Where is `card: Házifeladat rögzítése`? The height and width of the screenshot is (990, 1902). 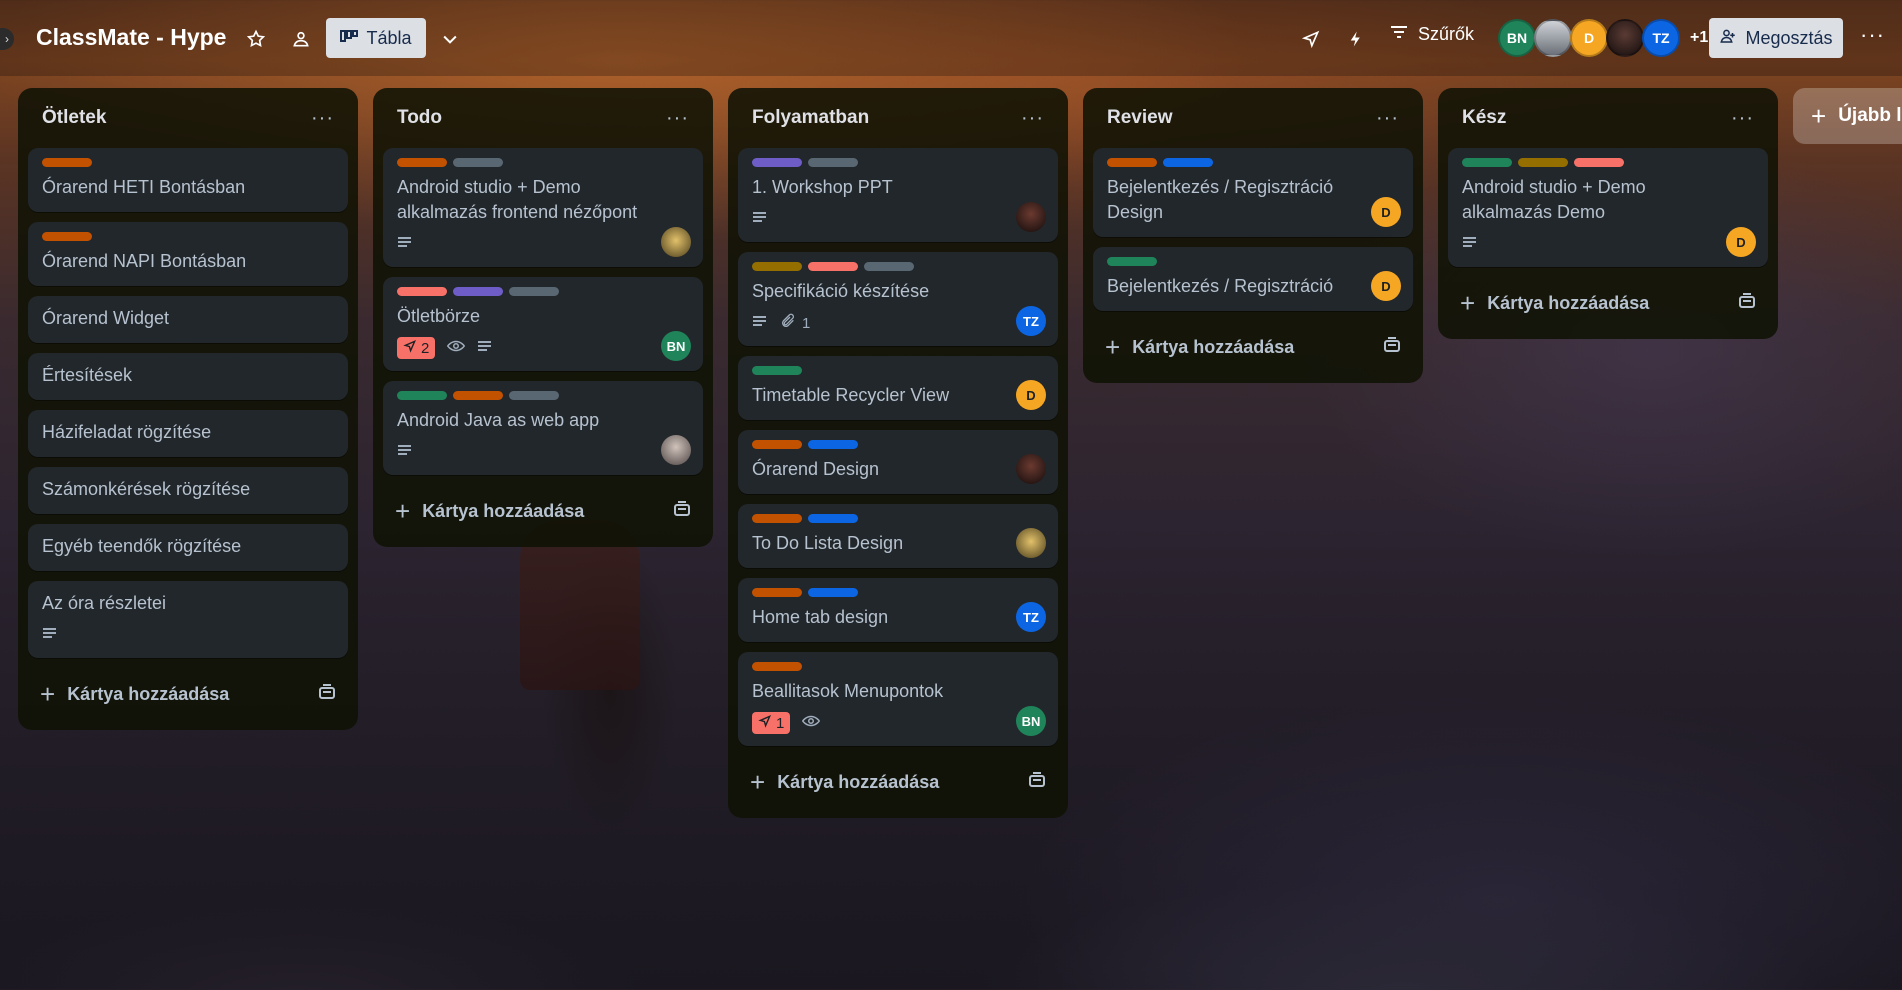
card: Házifeladat rögzítése is located at coordinates (188, 433).